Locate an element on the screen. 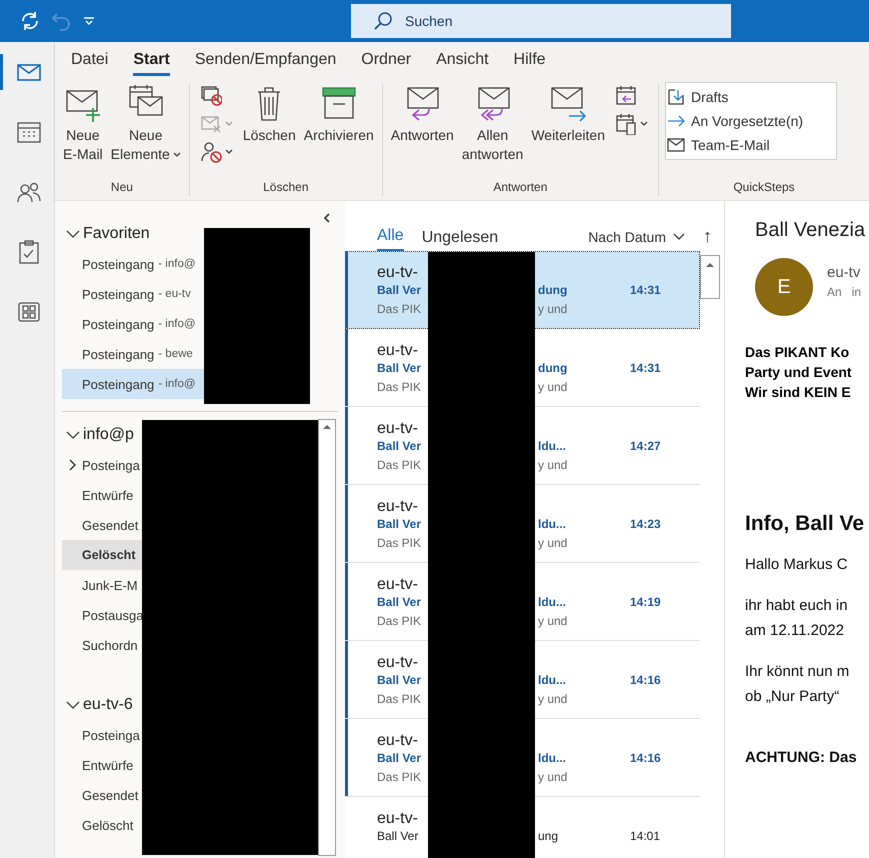  calendar-icon is located at coordinates (29, 132).